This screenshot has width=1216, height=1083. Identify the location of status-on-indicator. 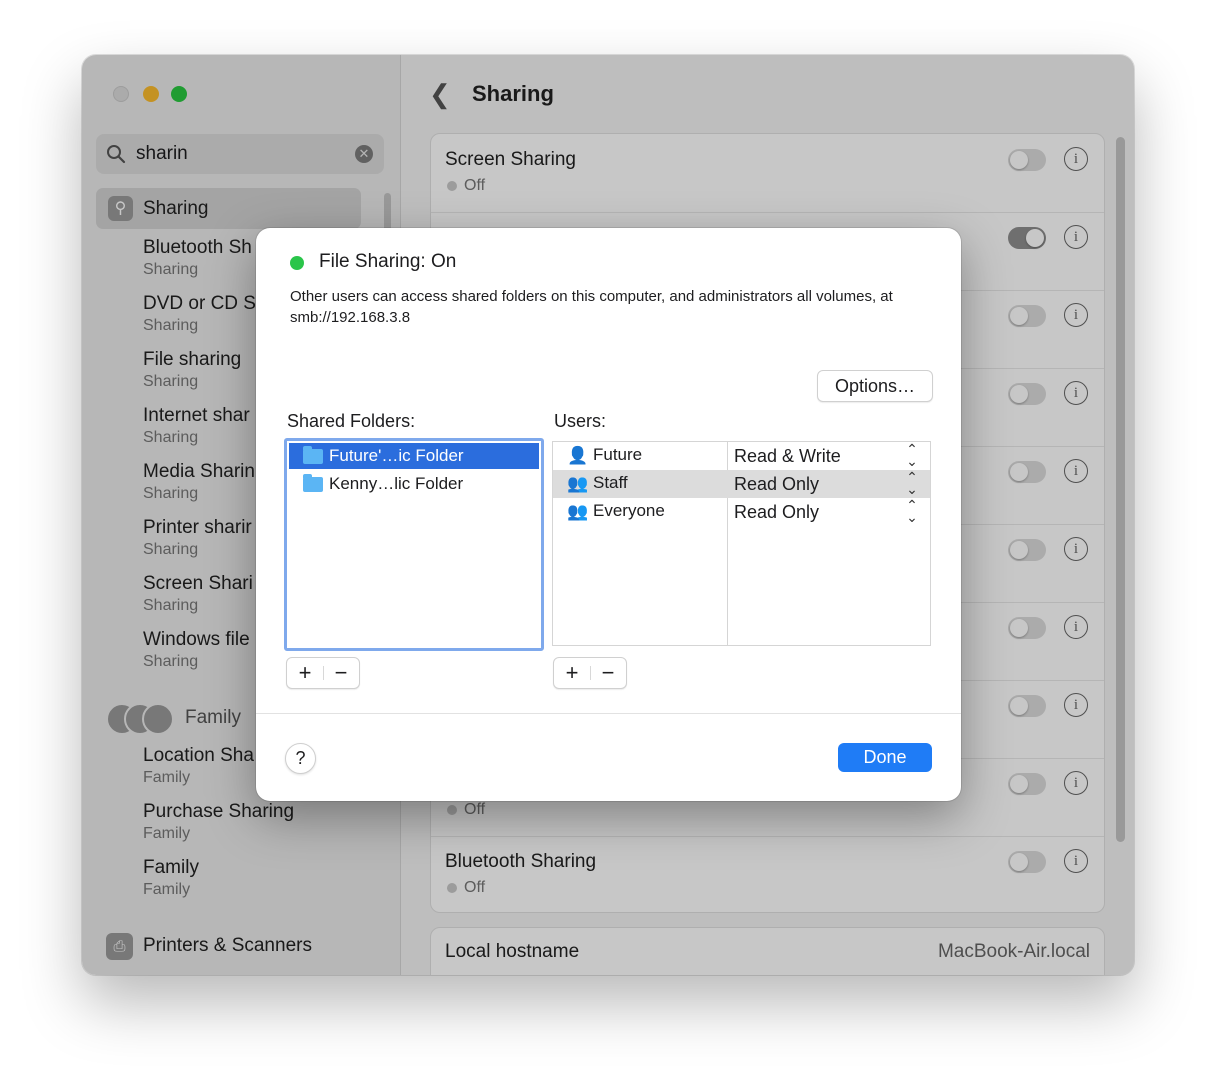
(297, 263).